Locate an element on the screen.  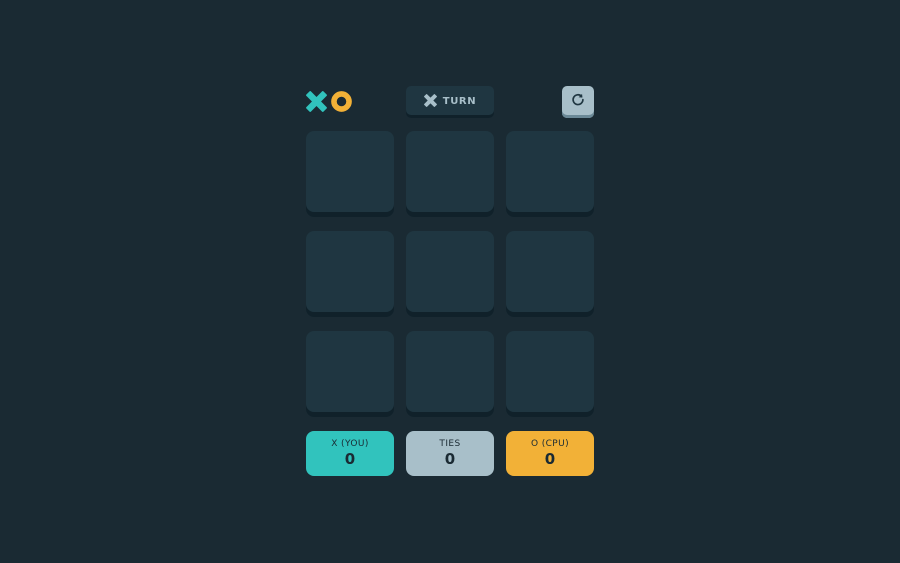
score-ties: TIES 0 is located at coordinates (450, 453).